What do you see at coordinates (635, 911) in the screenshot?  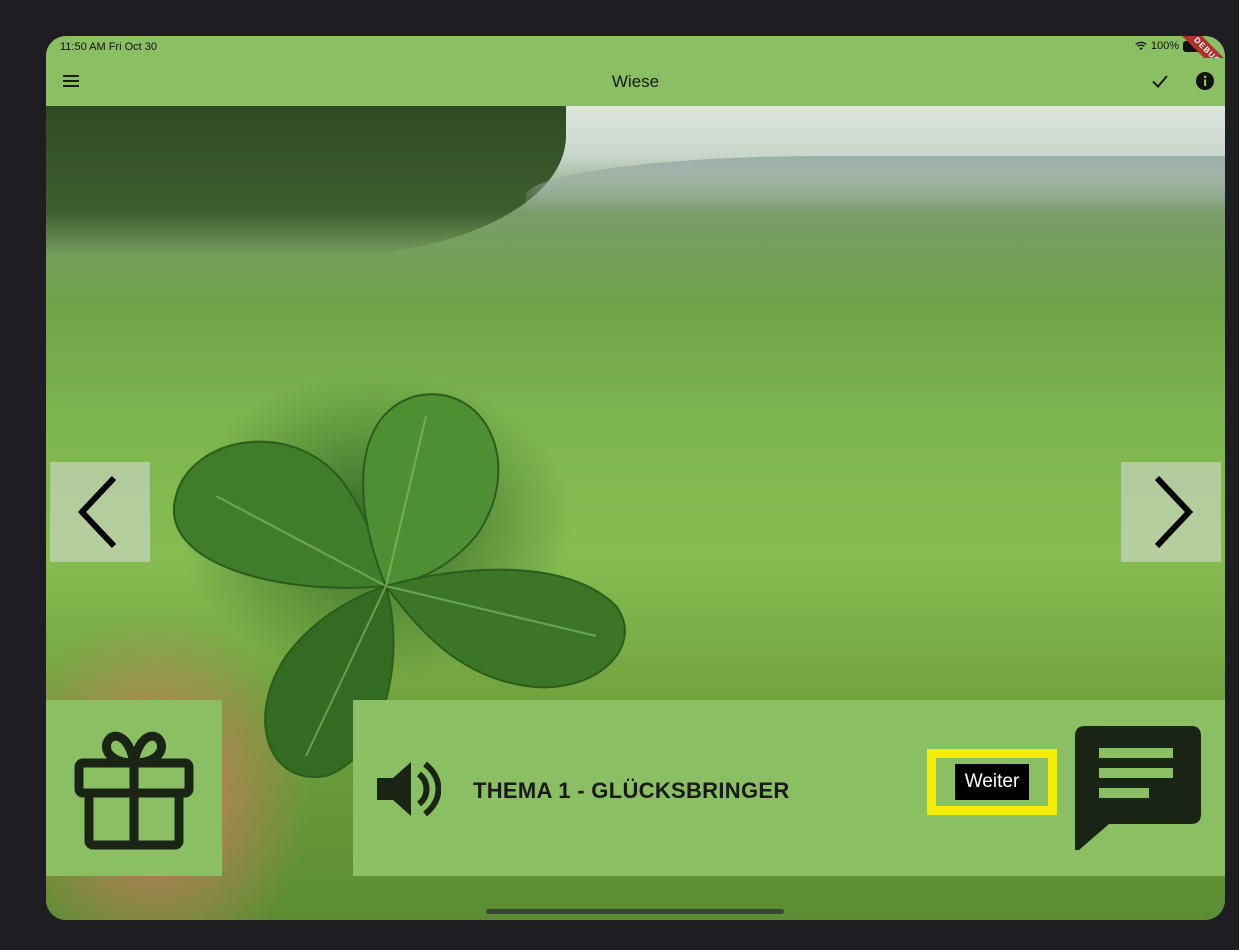 I see `home-indicator` at bounding box center [635, 911].